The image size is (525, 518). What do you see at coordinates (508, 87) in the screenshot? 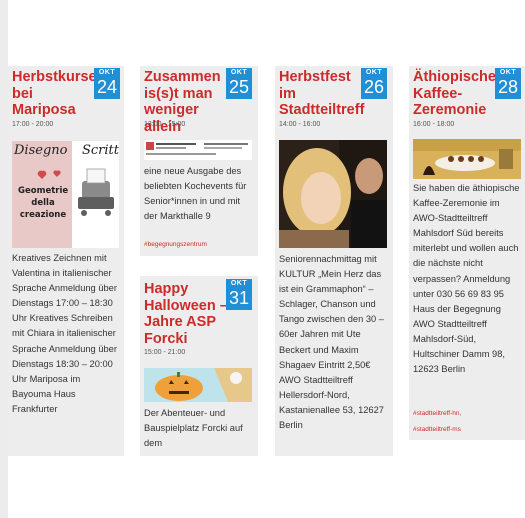
I see `event-day: 28` at bounding box center [508, 87].